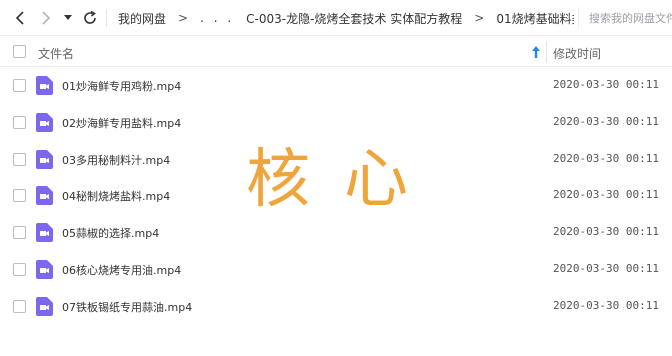 Image resolution: width=672 pixels, height=356 pixels. I want to click on column-header-name: 文件名, so click(56, 53).